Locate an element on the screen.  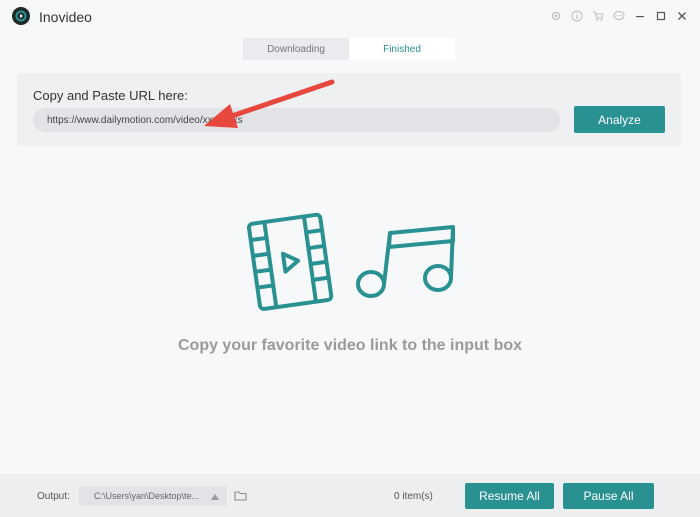
annotation-arrow is located at coordinates (269, 103).